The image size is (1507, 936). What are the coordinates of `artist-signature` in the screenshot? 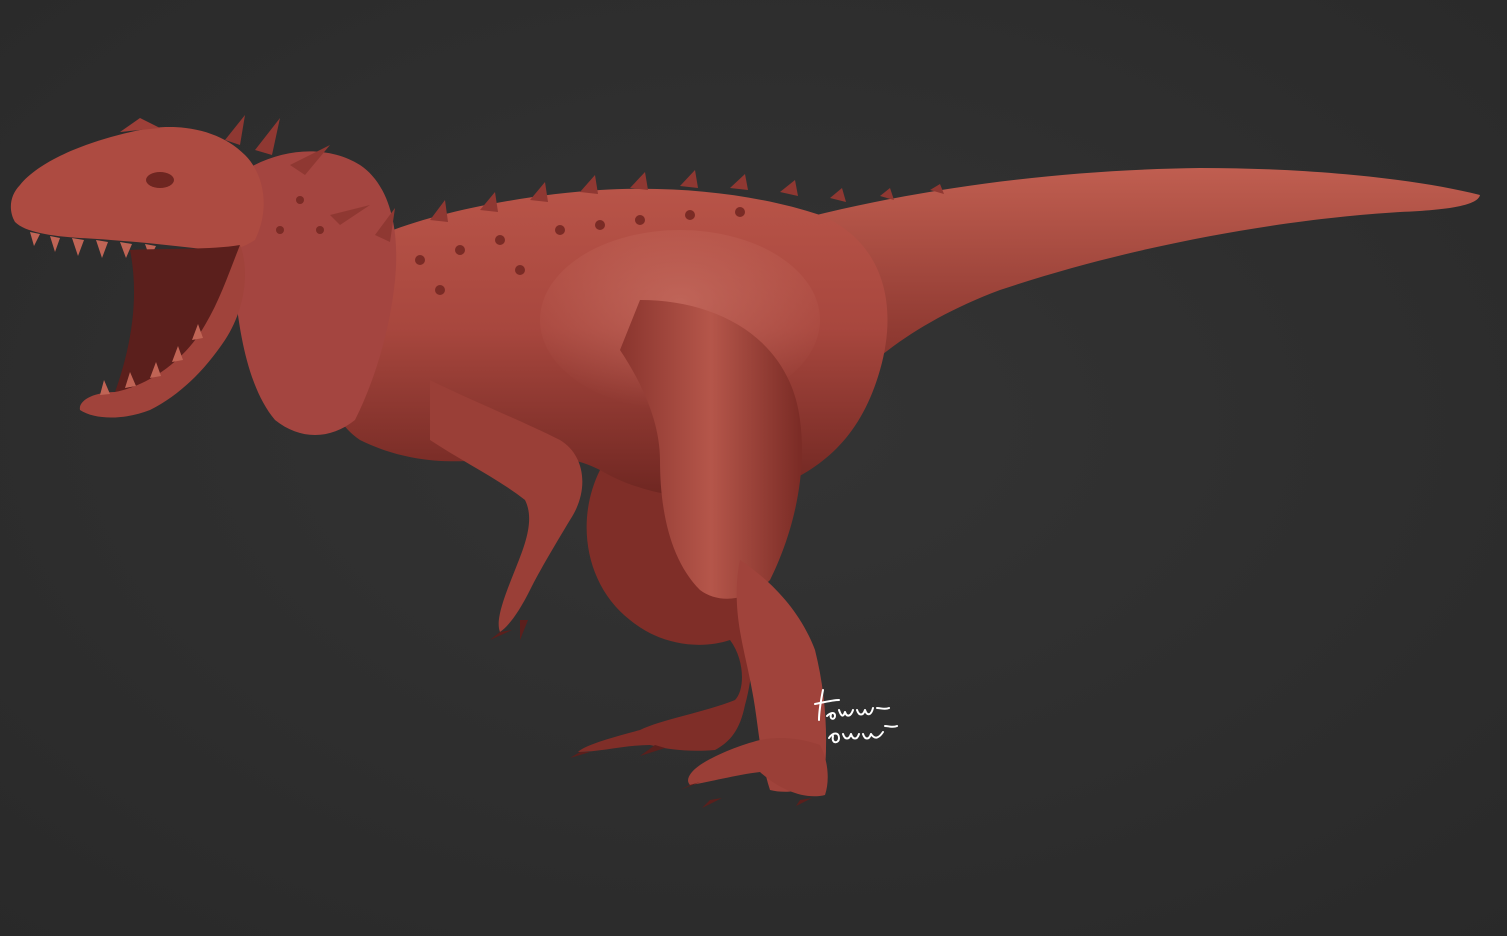 It's located at (856, 716).